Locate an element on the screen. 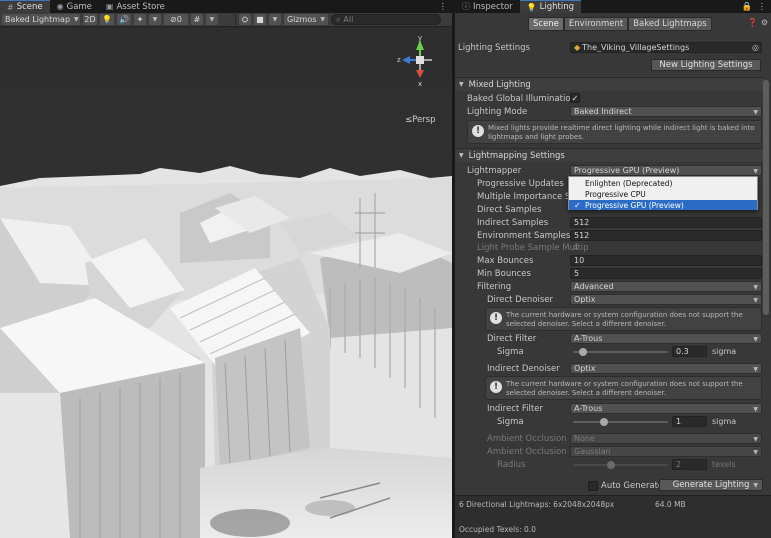 The height and width of the screenshot is (538, 771). lightmapper-label: Lightmapper is located at coordinates (494, 171).